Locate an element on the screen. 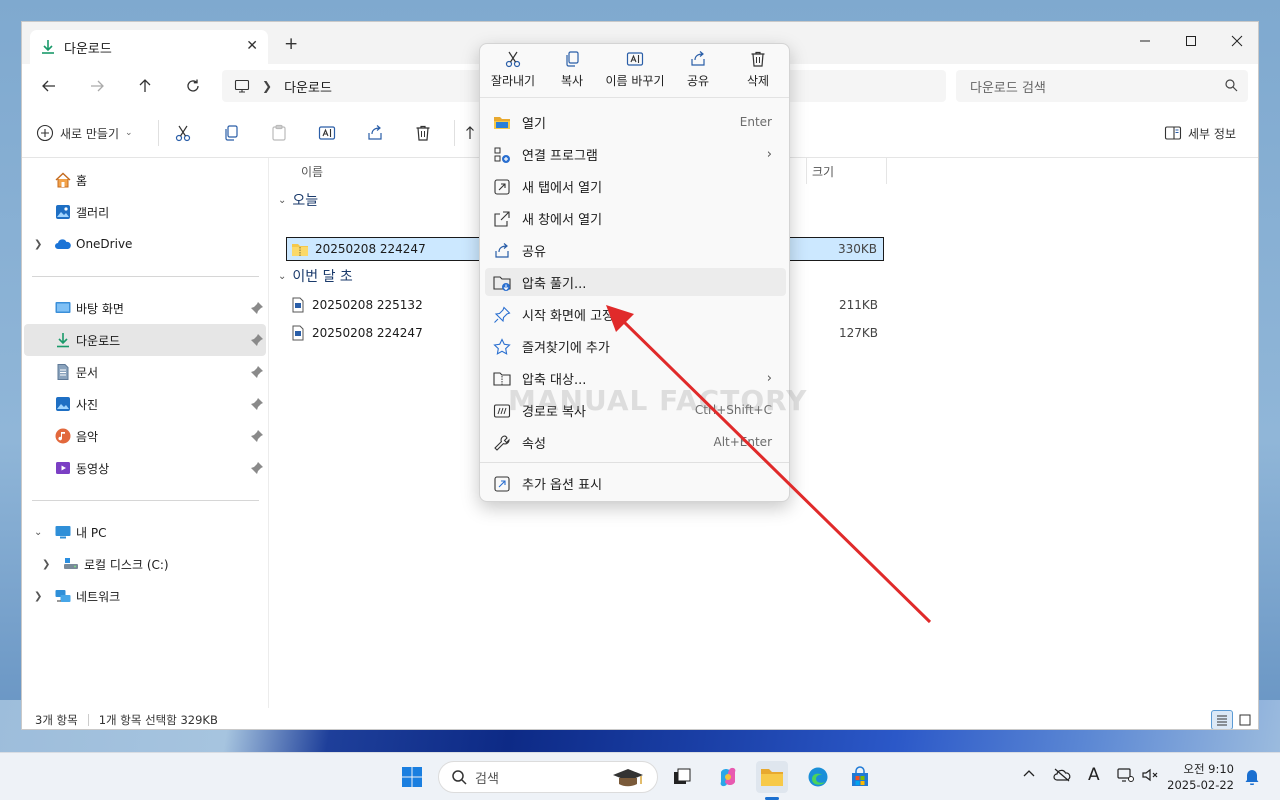 The width and height of the screenshot is (1280, 800). ime-indicator: A is located at coordinates (1094, 775).